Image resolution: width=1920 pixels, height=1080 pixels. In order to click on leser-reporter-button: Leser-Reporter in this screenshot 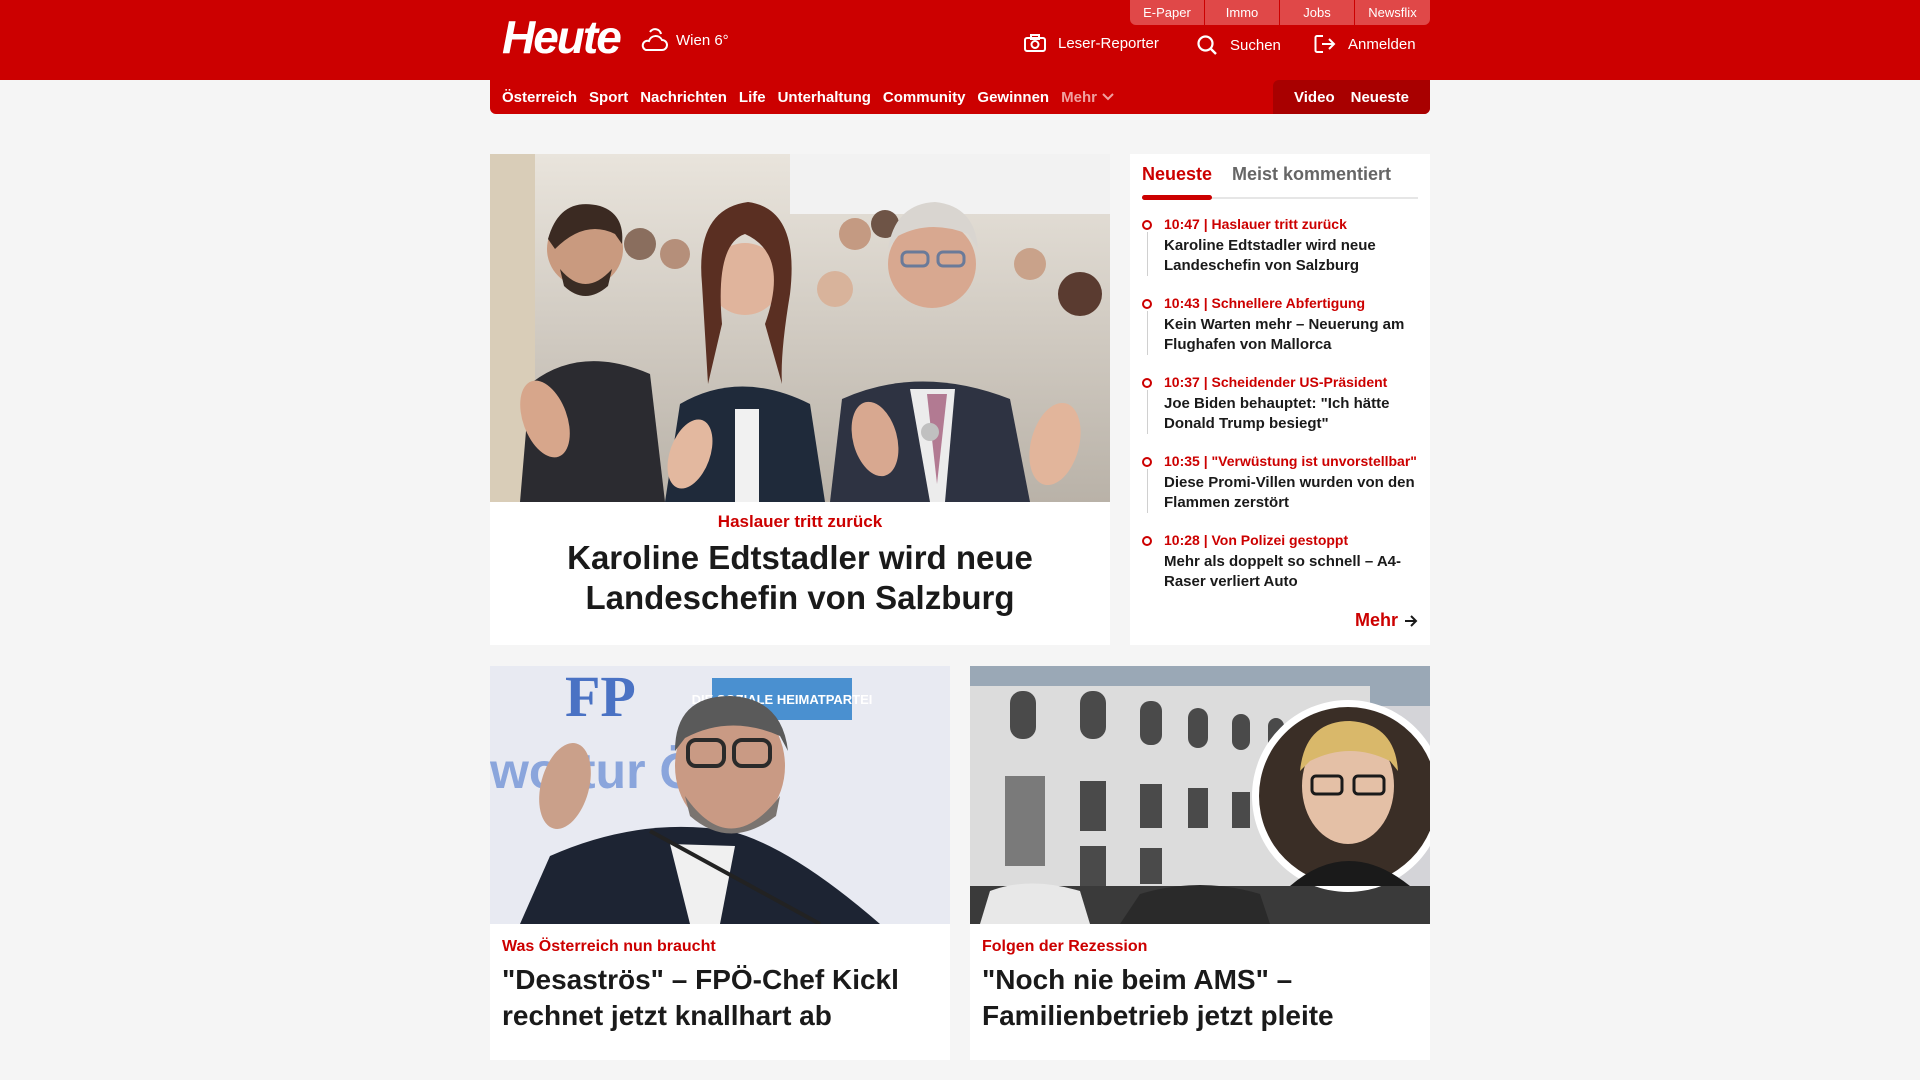, I will do `click(1091, 43)`.